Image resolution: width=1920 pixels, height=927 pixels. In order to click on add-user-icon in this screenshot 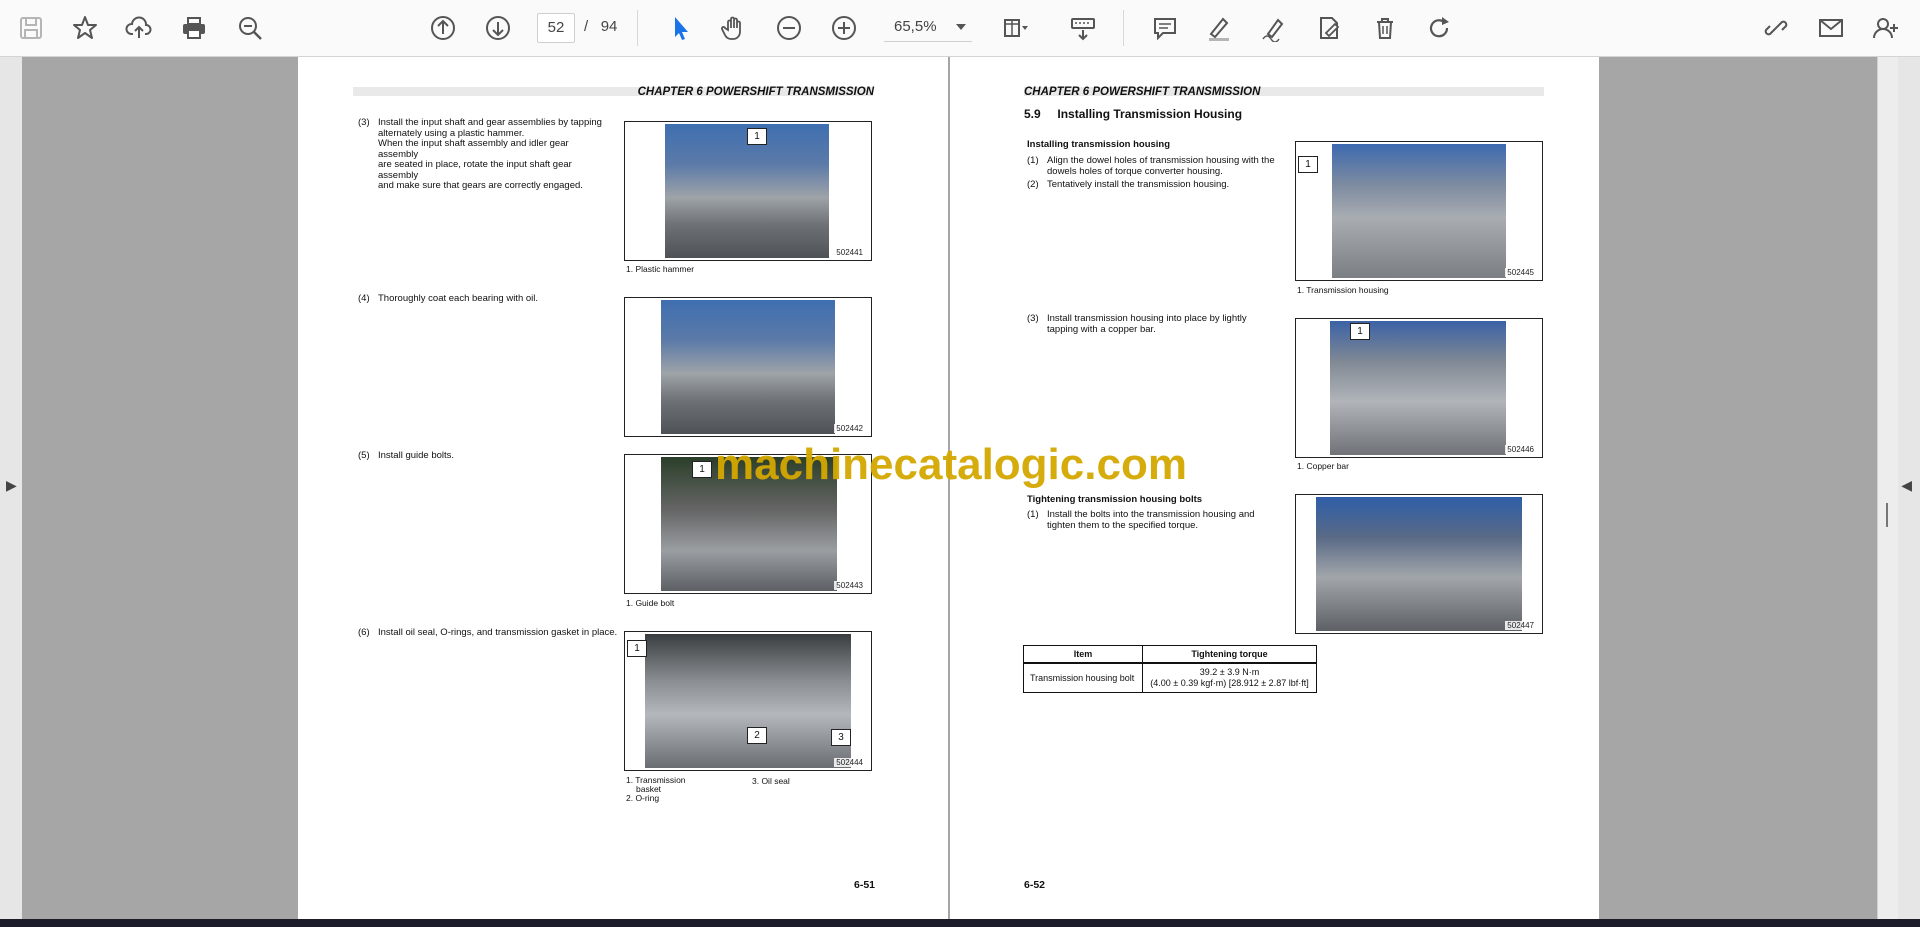, I will do `click(1886, 28)`.